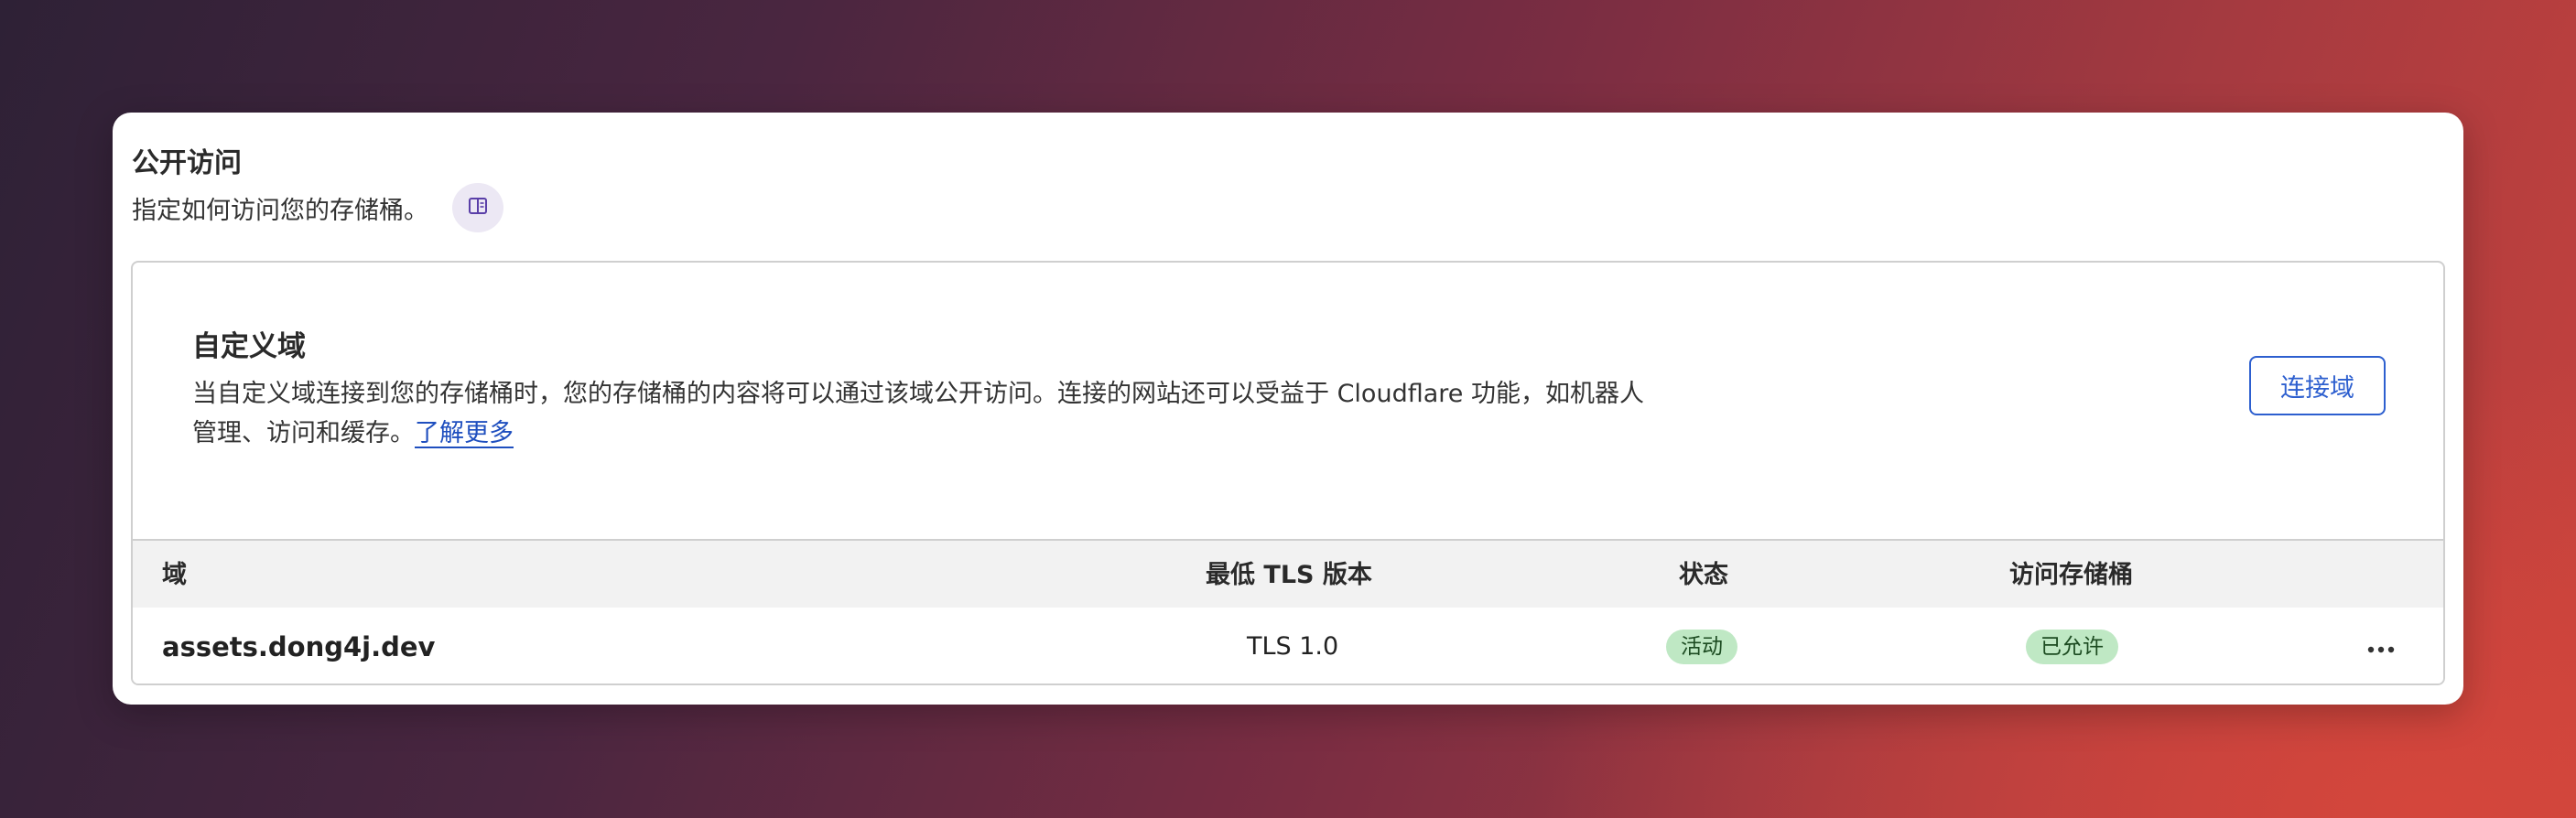  I want to click on documentation-button, so click(478, 208).